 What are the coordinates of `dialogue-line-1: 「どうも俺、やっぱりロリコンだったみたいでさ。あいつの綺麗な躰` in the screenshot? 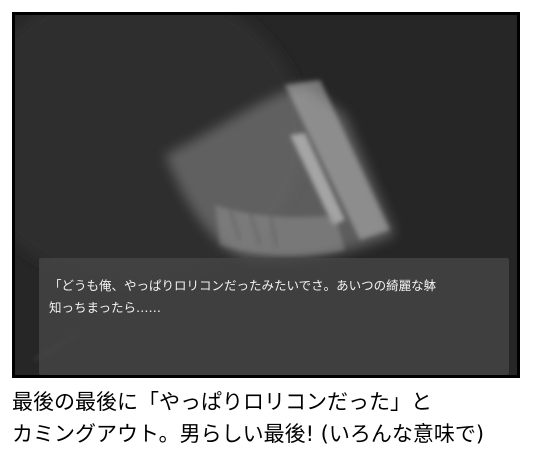 It's located at (243, 285).